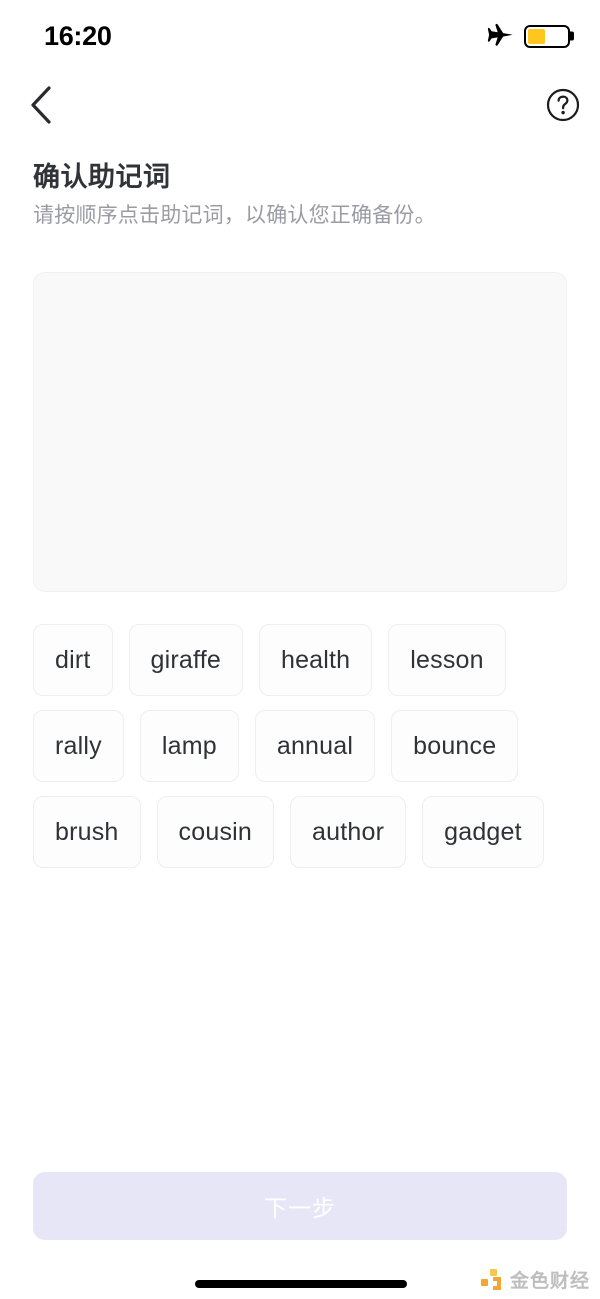 This screenshot has height=1299, width=600. Describe the element at coordinates (234, 215) in the screenshot. I see `page-subtitle: 请按顺序点击助记词，以确认您正确备份。` at that location.